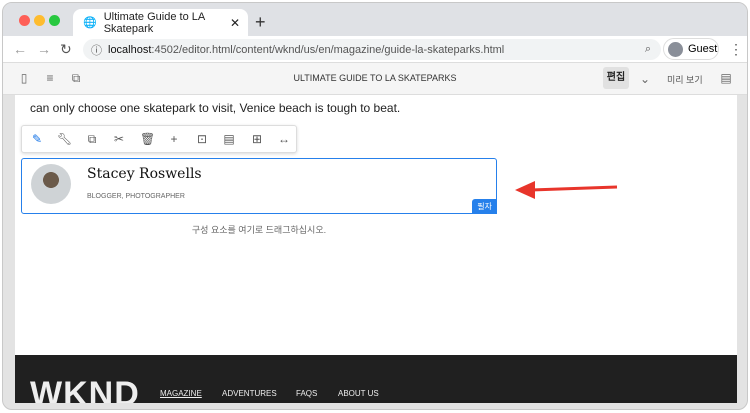  Describe the element at coordinates (96, 50) in the screenshot. I see `info-icon: ⓘ` at that location.